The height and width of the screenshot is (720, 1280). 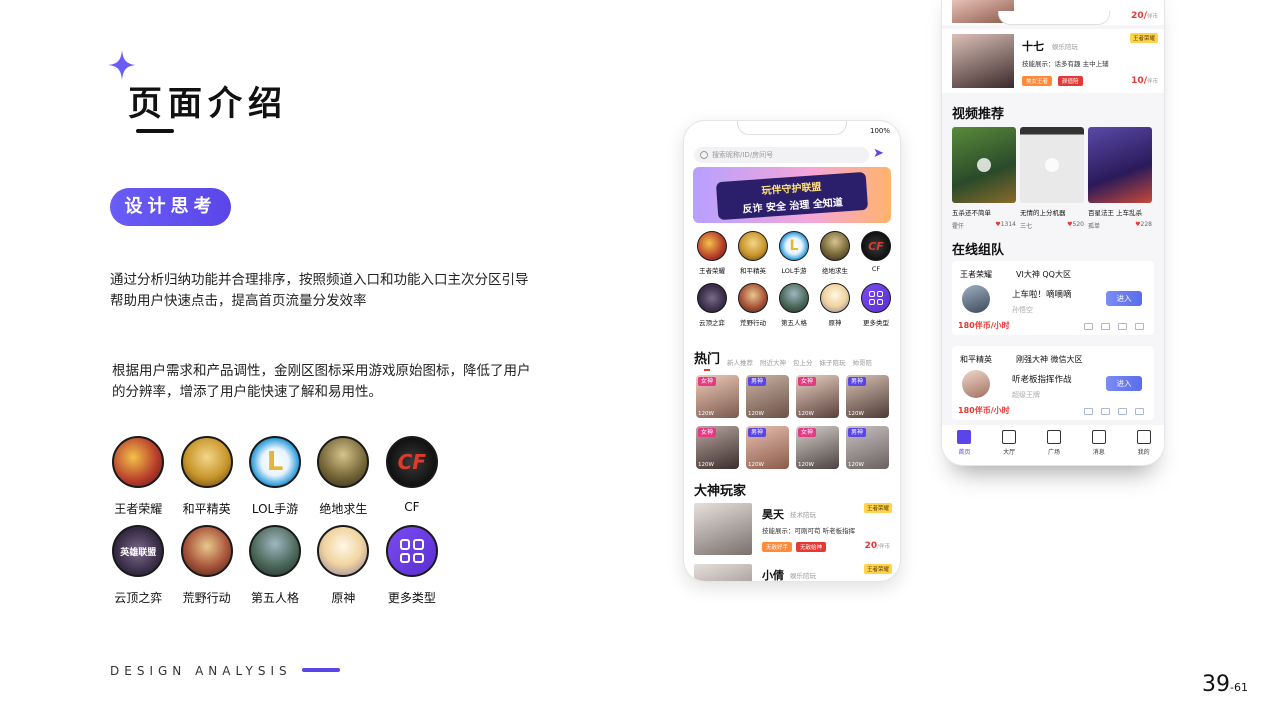 I want to click on design-thinking-tag: 设计思考, so click(x=170, y=207).